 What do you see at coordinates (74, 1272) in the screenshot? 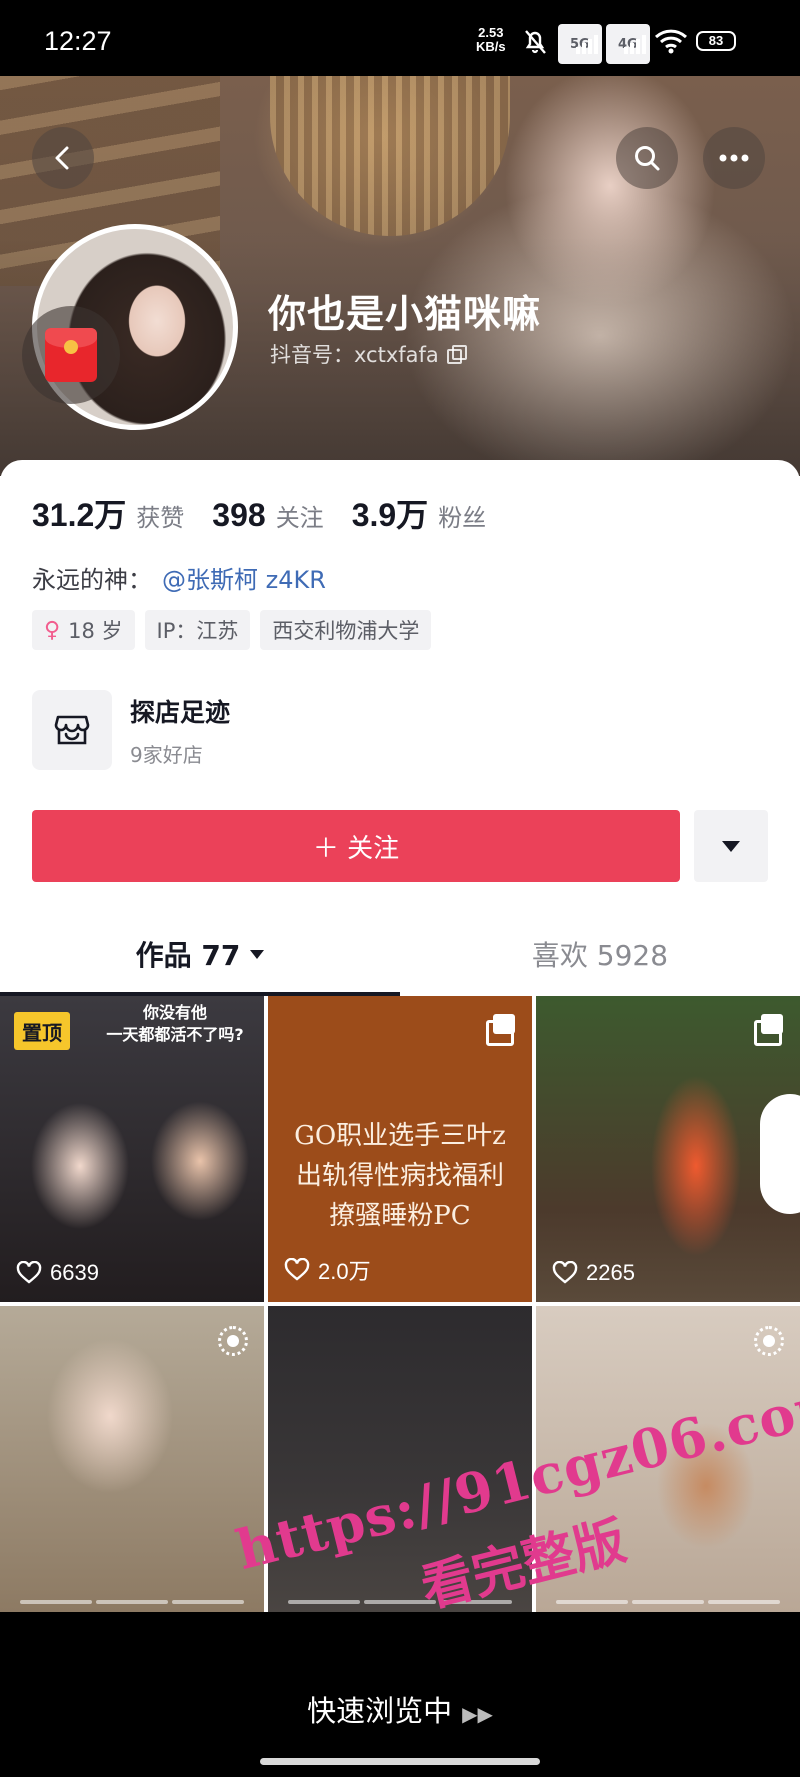
I see `like-count-value: 6639` at bounding box center [74, 1272].